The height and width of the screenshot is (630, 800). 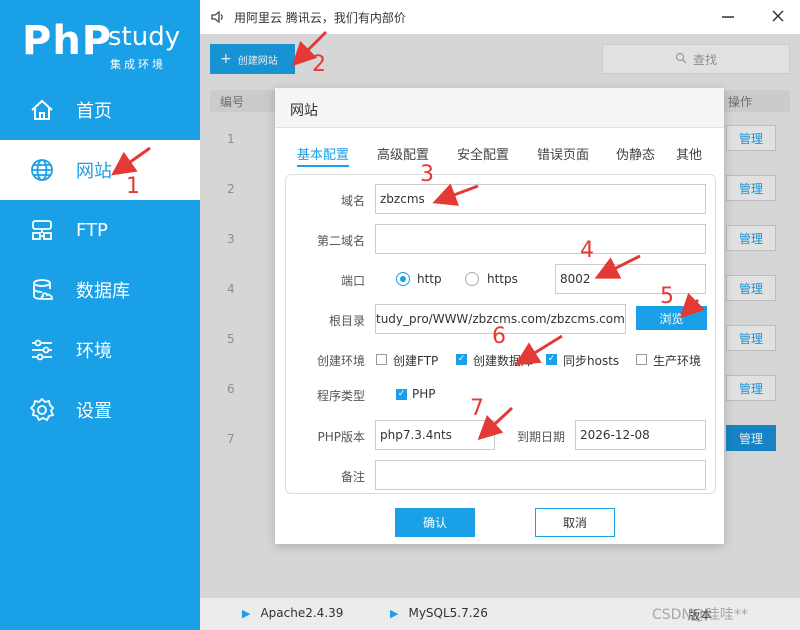 I want to click on sidebar-item-settings: 设置, so click(x=100, y=410).